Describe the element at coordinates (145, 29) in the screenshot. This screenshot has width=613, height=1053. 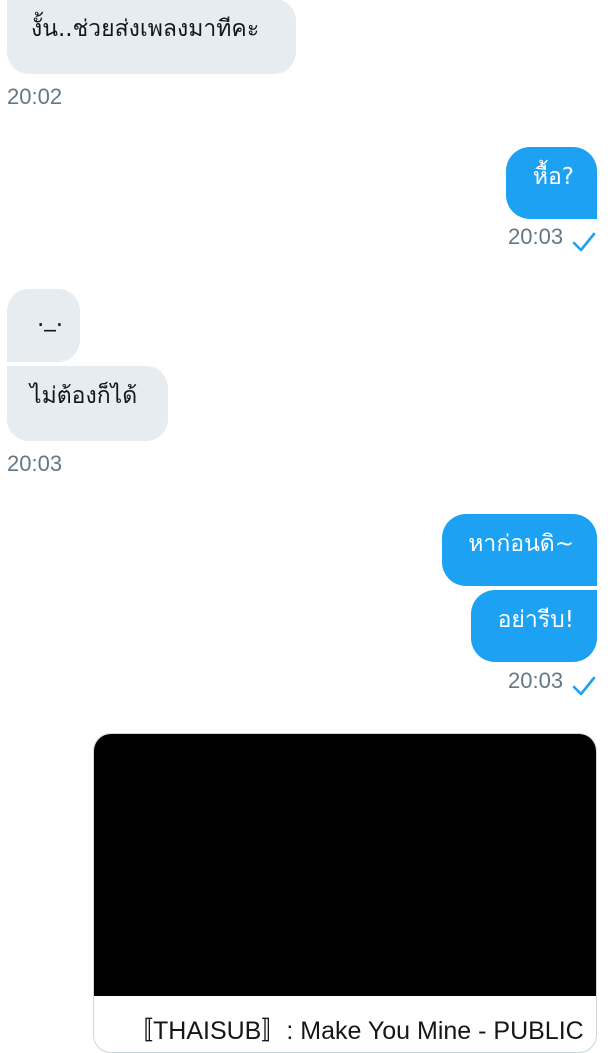
I see `message-text: งั้น..ช่วยส่งเพลงมาทีคะ` at that location.